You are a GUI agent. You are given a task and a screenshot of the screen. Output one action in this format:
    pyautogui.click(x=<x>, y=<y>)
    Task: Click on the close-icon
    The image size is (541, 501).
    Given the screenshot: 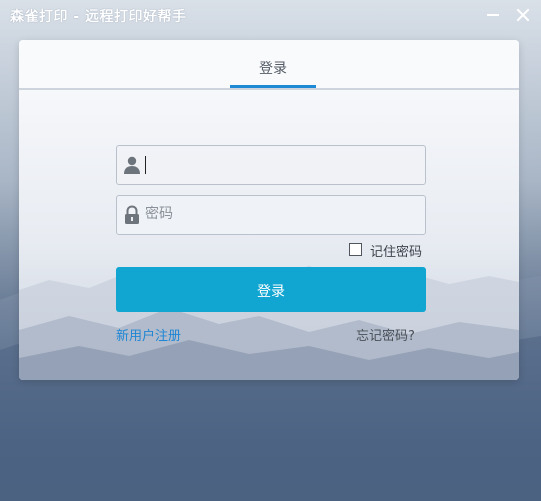 What is the action you would take?
    pyautogui.click(x=523, y=15)
    